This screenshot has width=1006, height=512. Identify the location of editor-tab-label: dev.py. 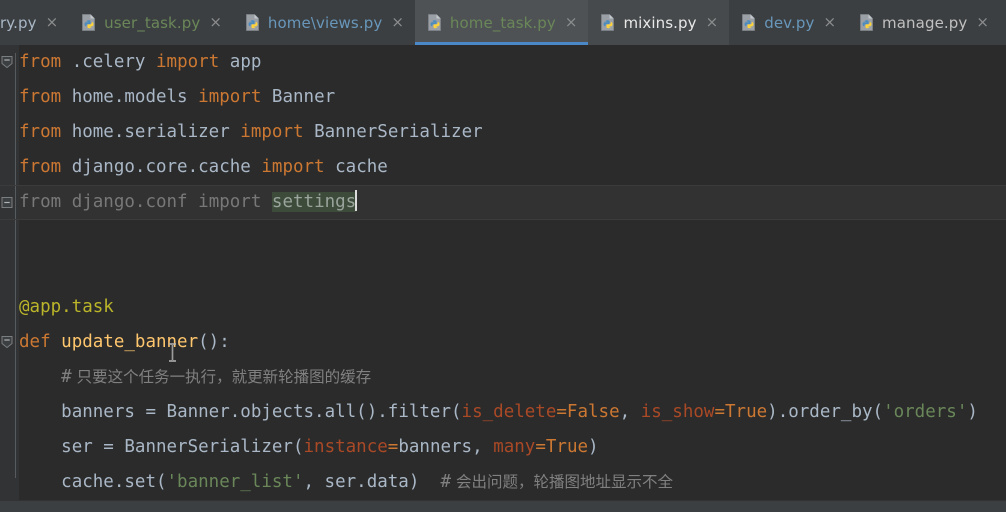
(789, 22).